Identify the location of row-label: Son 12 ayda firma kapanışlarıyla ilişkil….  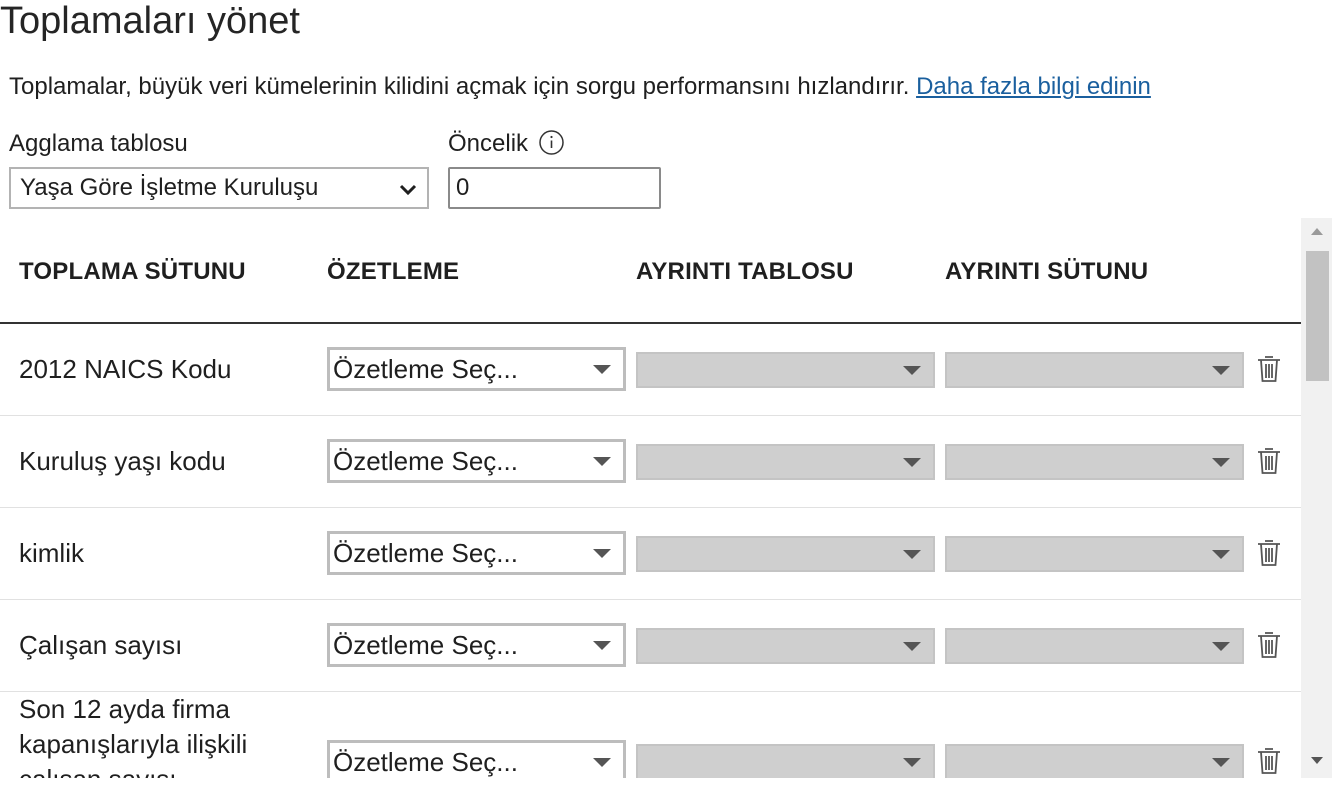
(133, 736).